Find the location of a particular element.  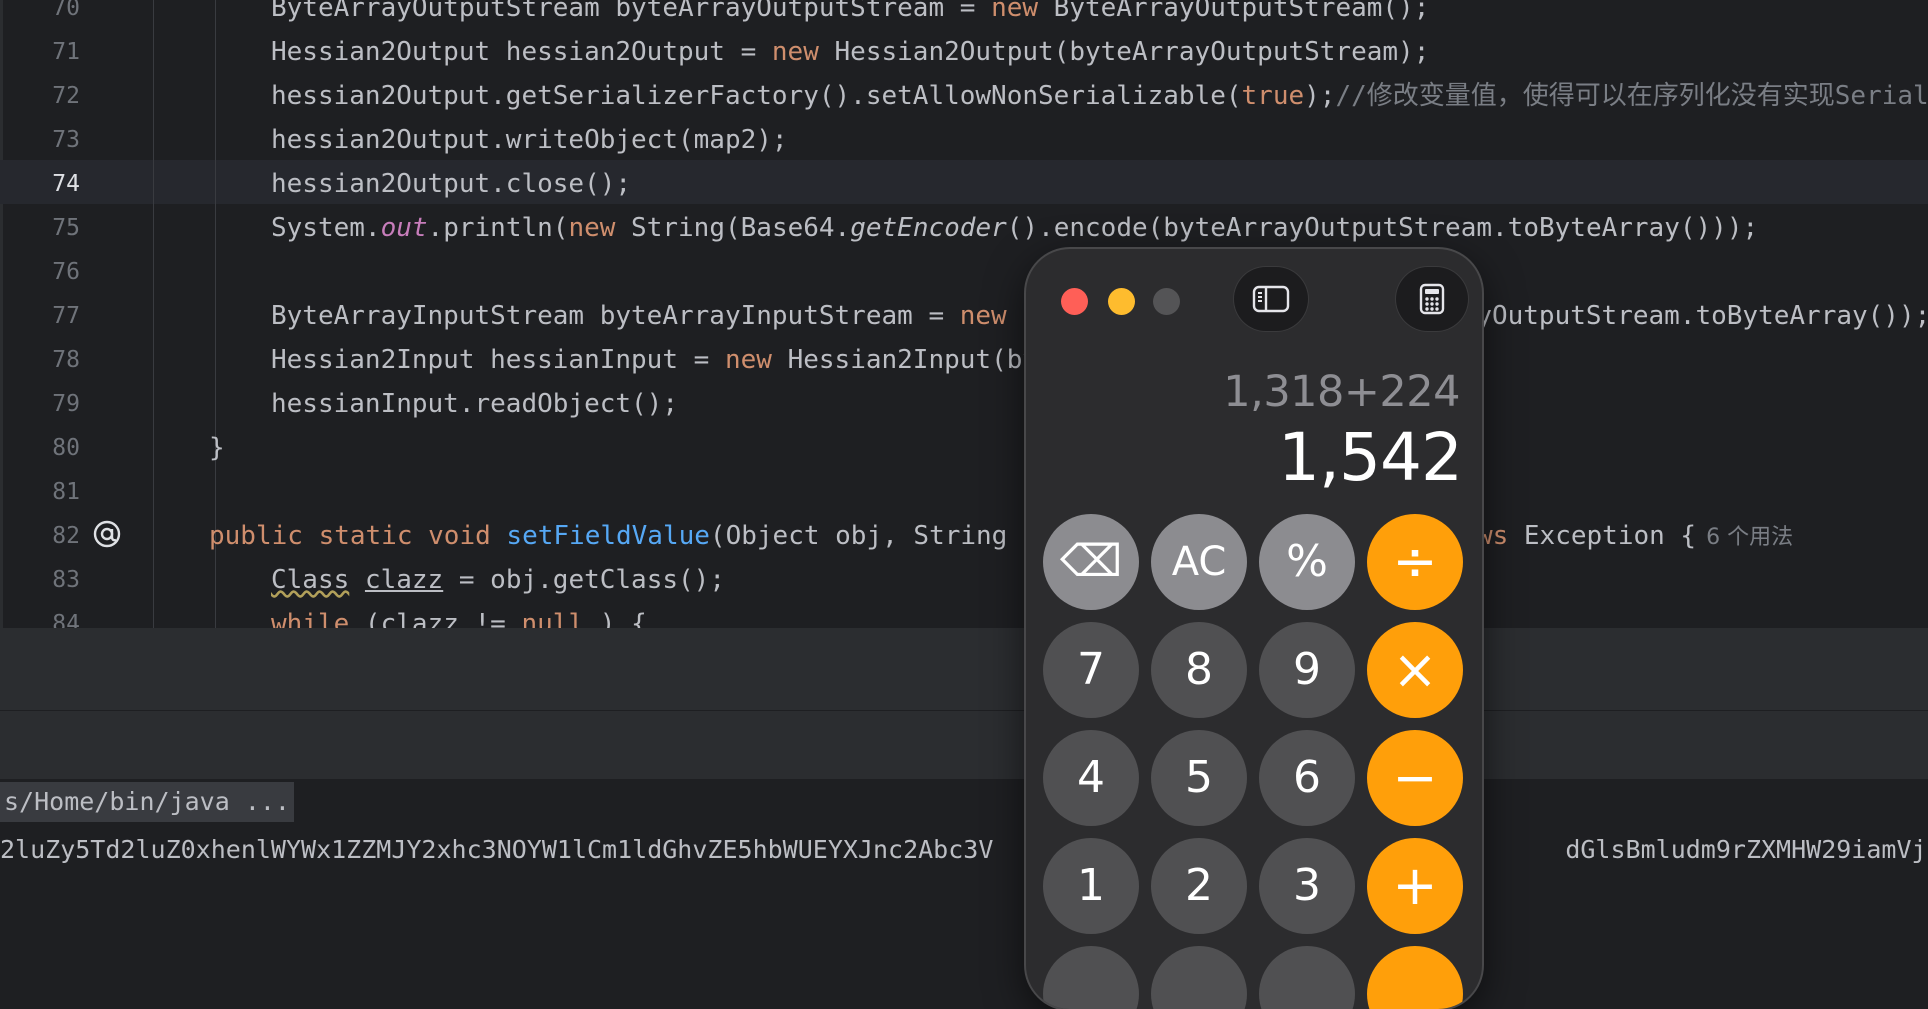

percent-key: % is located at coordinates (1307, 562).